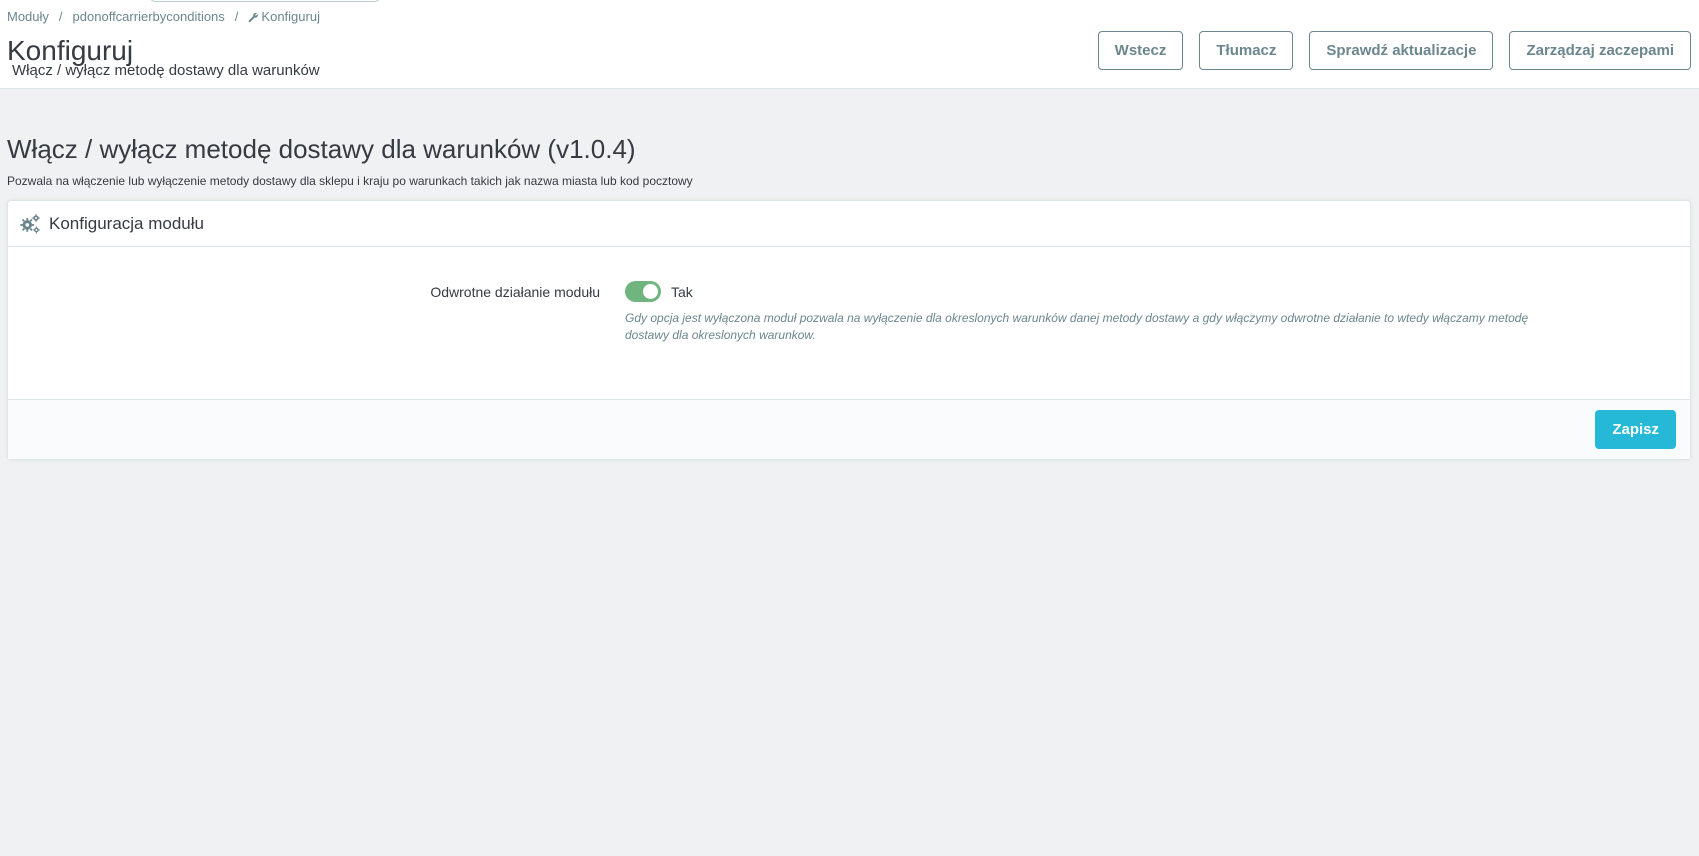  What do you see at coordinates (30, 223) in the screenshot?
I see `cogs-icon` at bounding box center [30, 223].